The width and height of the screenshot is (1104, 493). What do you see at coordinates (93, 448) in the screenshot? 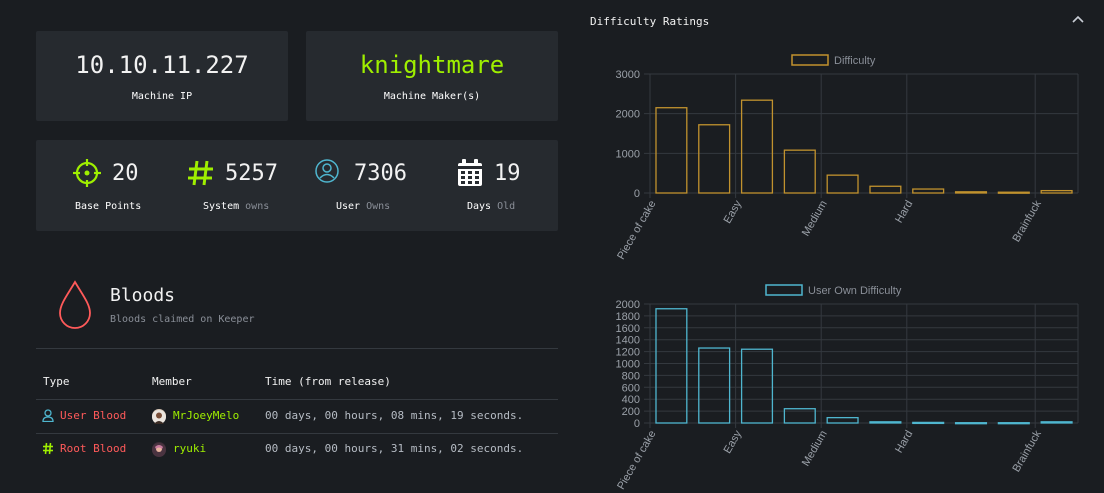
I see `row-2-type: Root Blood` at bounding box center [93, 448].